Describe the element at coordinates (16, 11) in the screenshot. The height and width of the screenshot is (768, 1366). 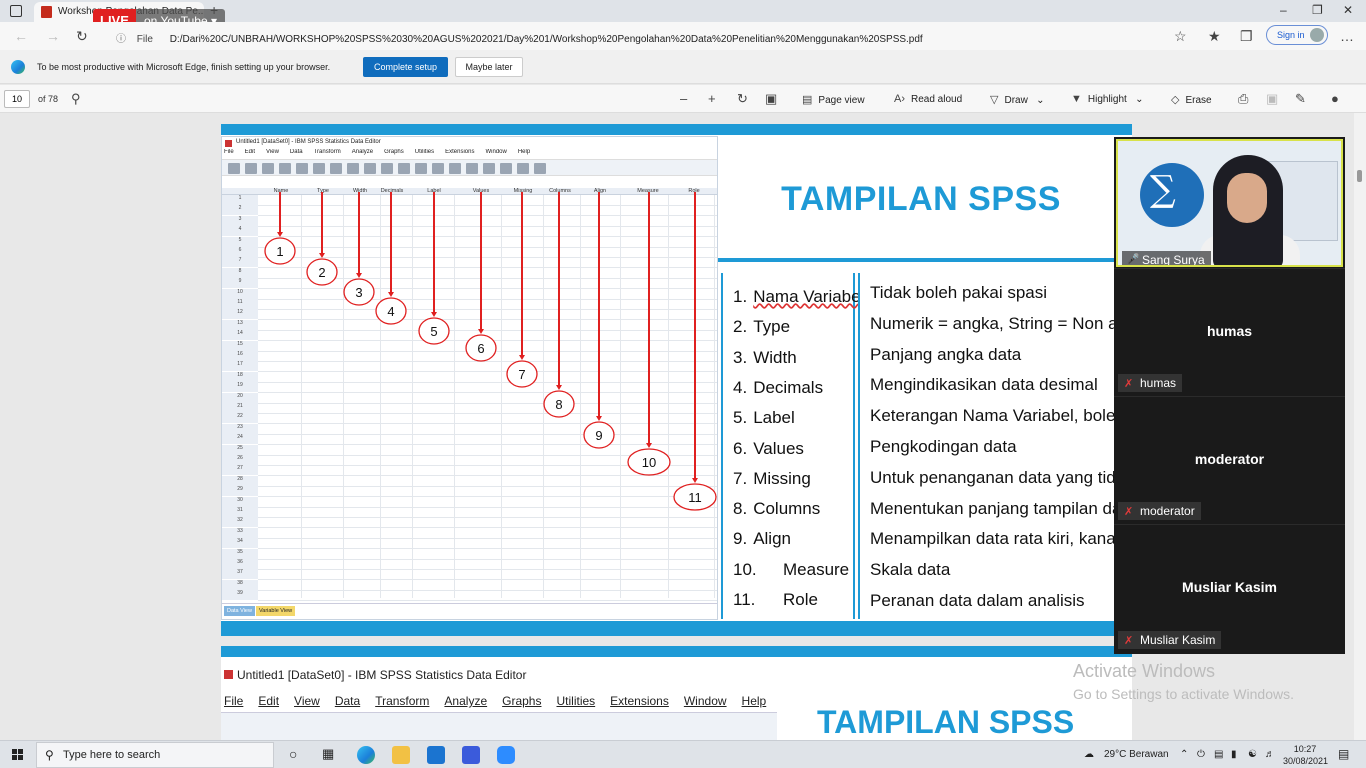
I see `workspaces-icon` at that location.